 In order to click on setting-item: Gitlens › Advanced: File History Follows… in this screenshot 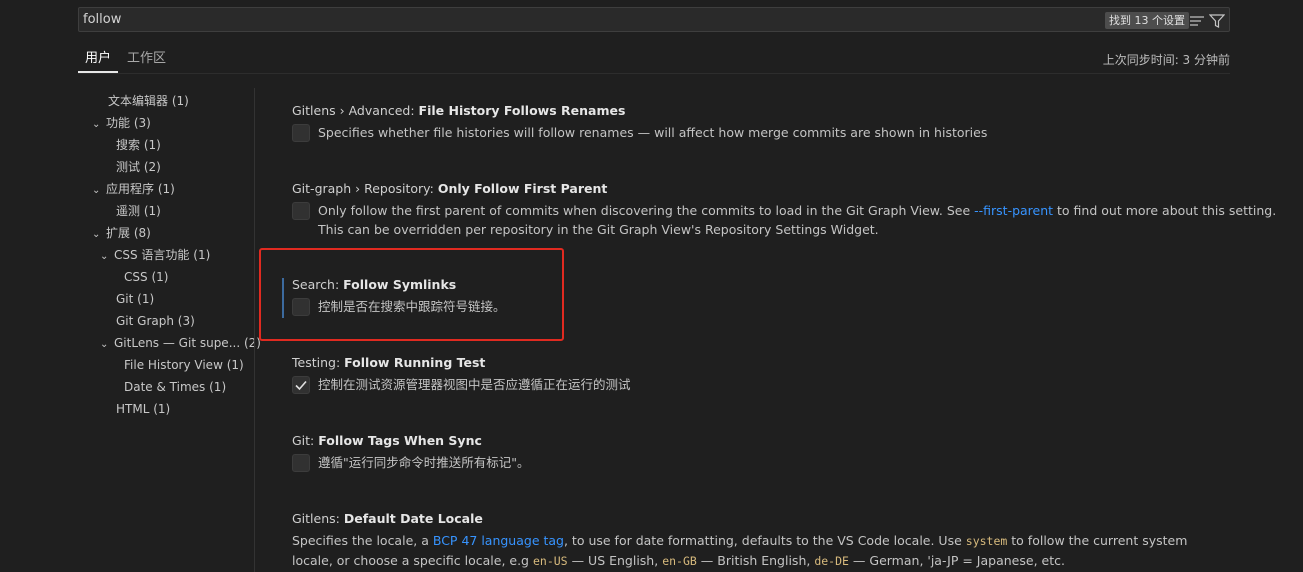, I will do `click(752, 133)`.